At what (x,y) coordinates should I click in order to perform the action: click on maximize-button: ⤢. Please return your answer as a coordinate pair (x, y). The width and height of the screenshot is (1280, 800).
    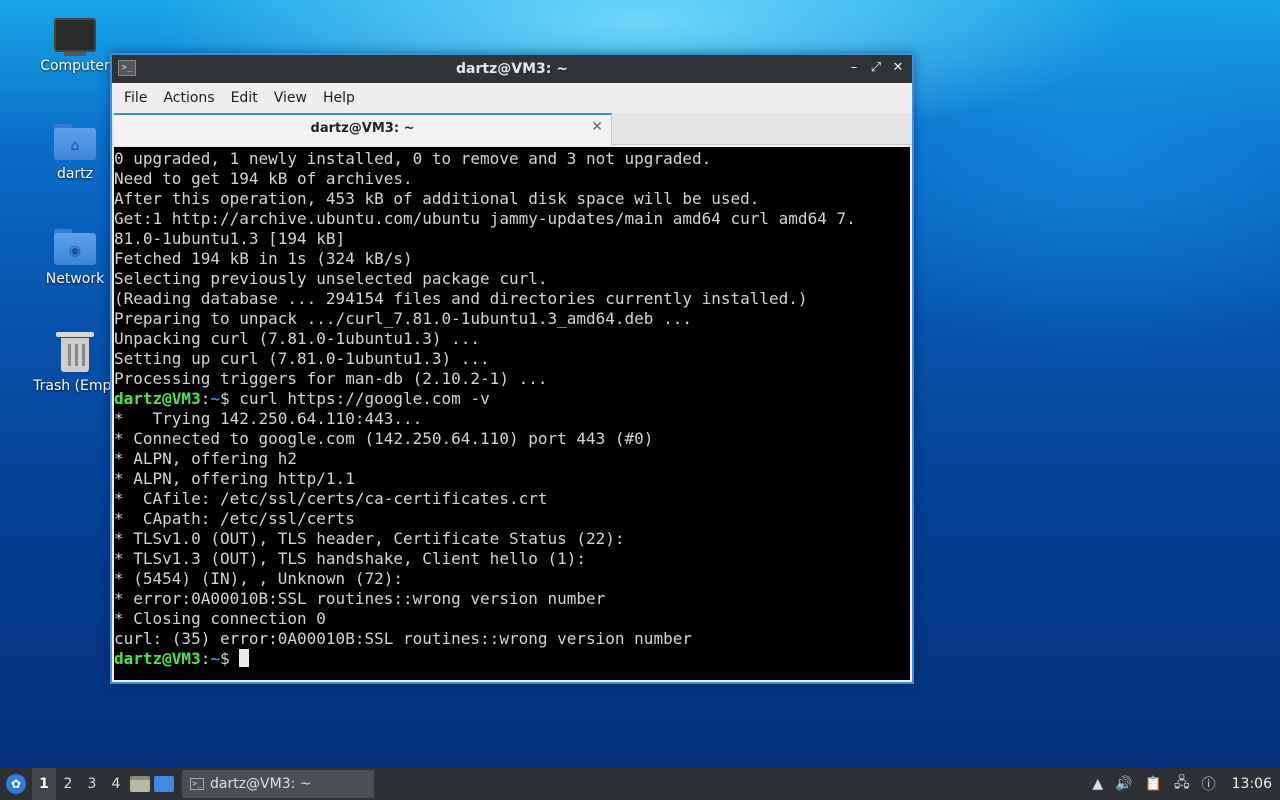
    Looking at the image, I should click on (876, 68).